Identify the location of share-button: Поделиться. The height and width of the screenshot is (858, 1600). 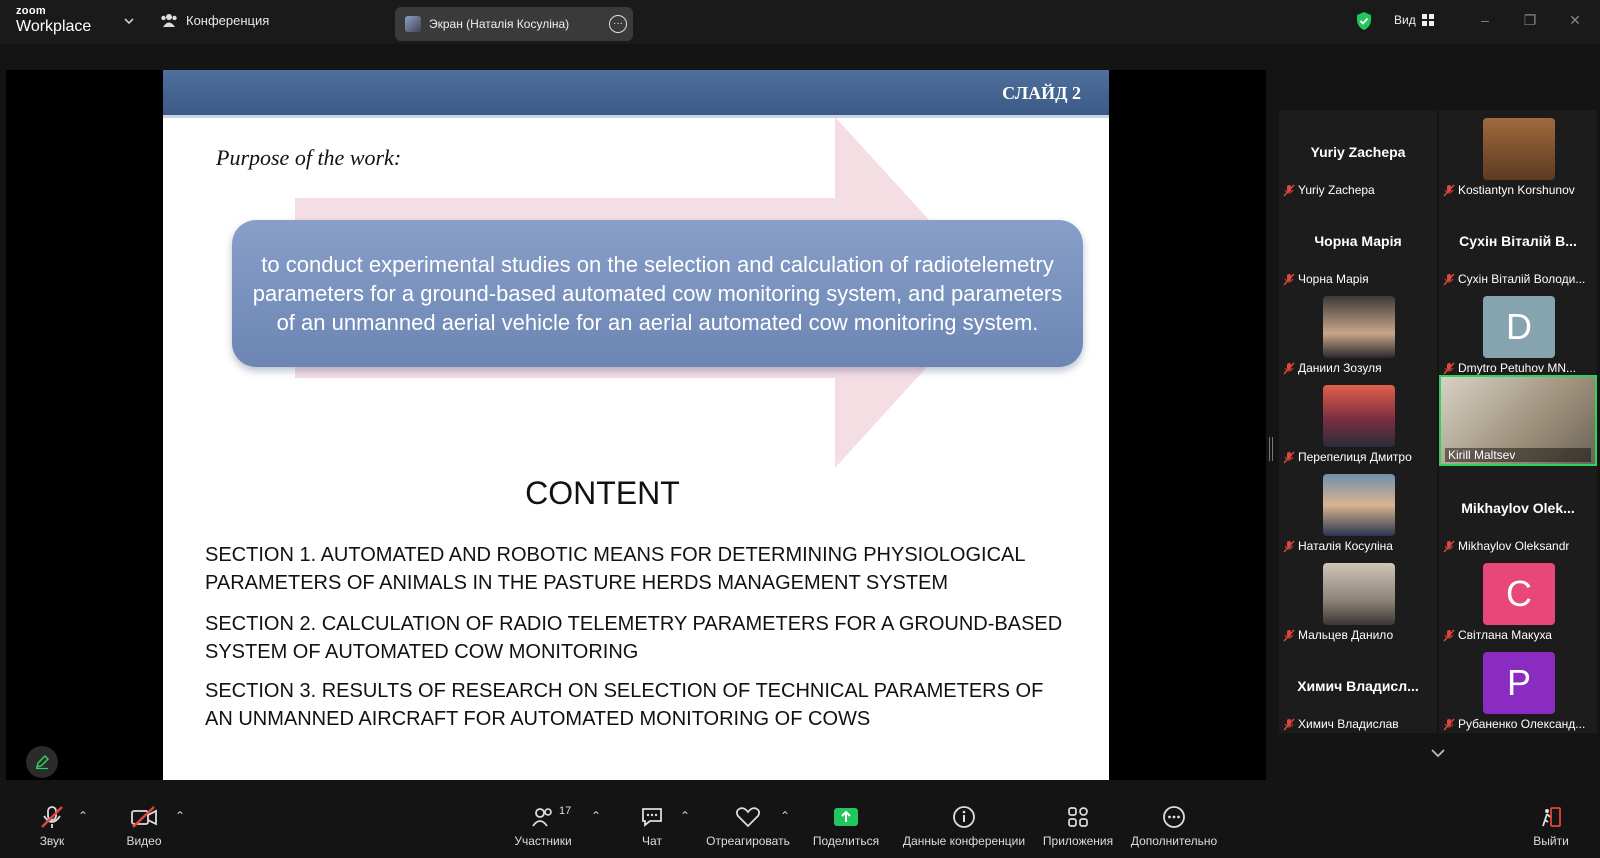
(846, 825).